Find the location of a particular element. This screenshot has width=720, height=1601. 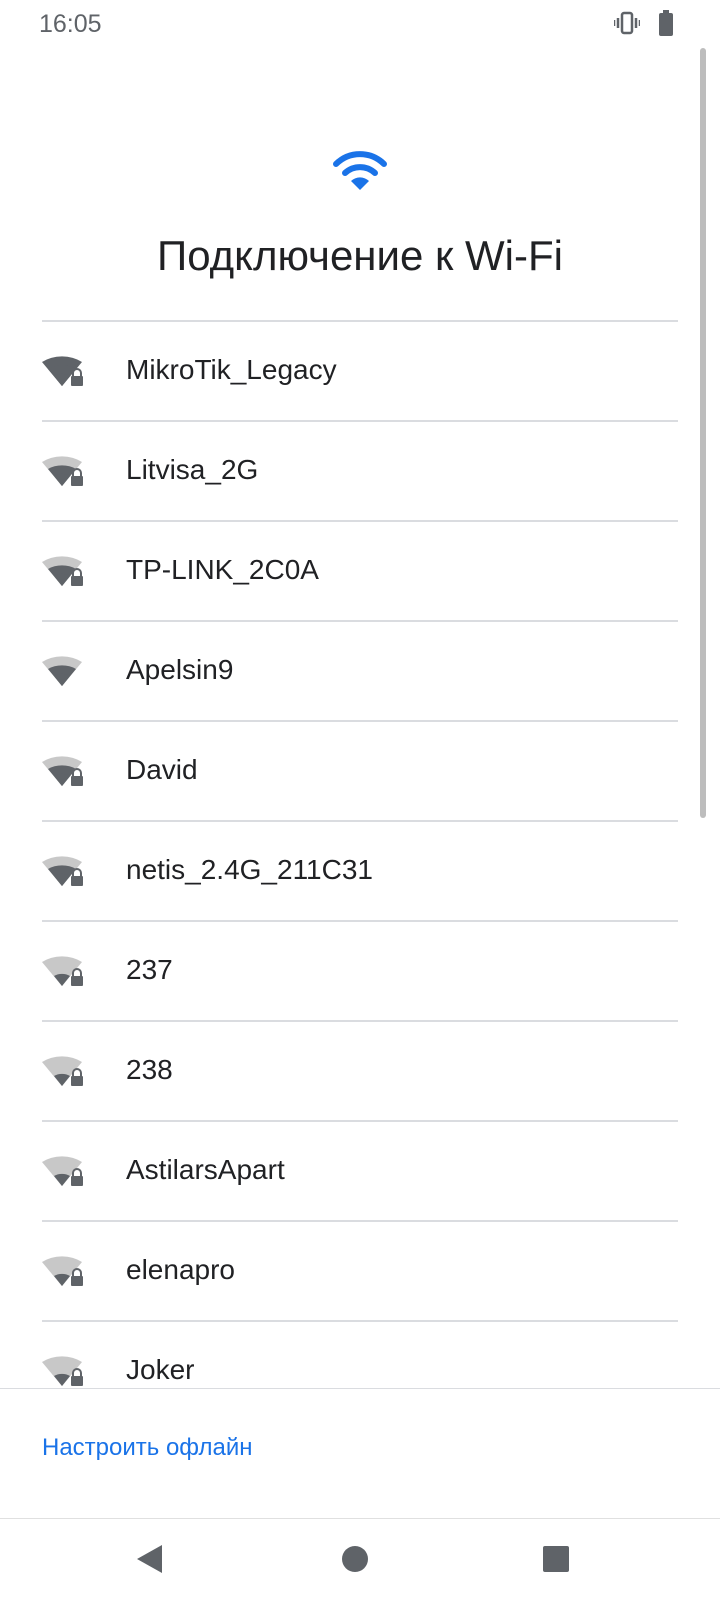

network-ssid: elenapro is located at coordinates (180, 1269).